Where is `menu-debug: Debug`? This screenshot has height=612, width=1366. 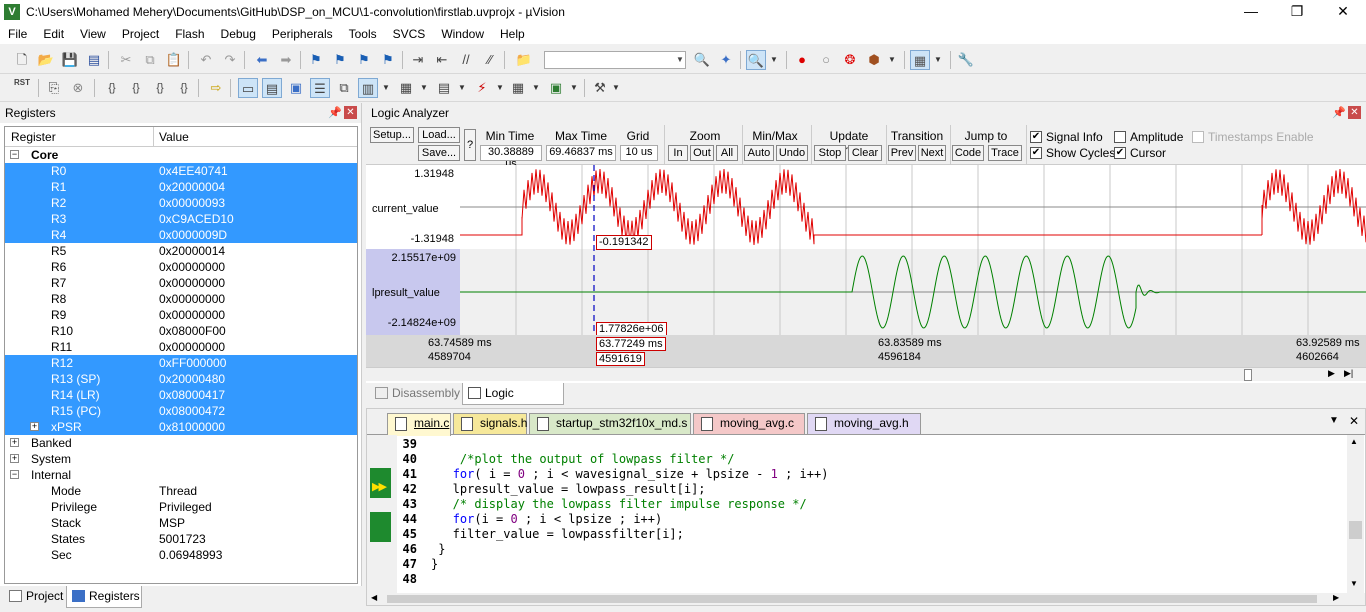 menu-debug: Debug is located at coordinates (238, 34).